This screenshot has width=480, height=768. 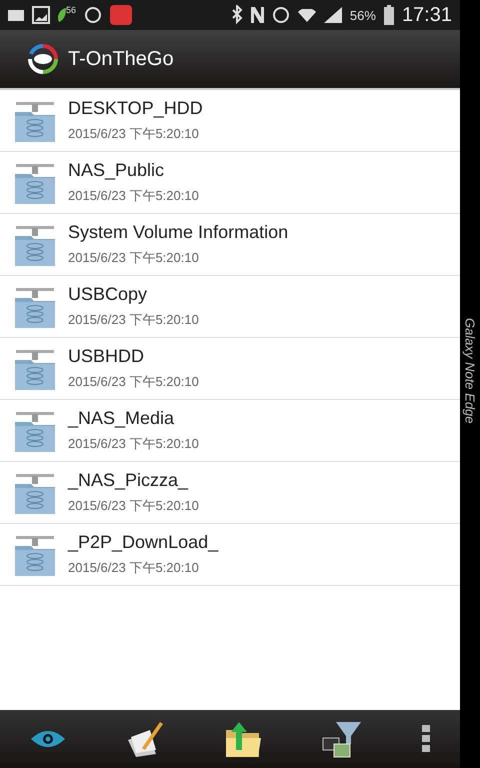 What do you see at coordinates (230, 183) in the screenshot?
I see `folder-item: NAS_Public 2015/6/23 下午5:20:10` at bounding box center [230, 183].